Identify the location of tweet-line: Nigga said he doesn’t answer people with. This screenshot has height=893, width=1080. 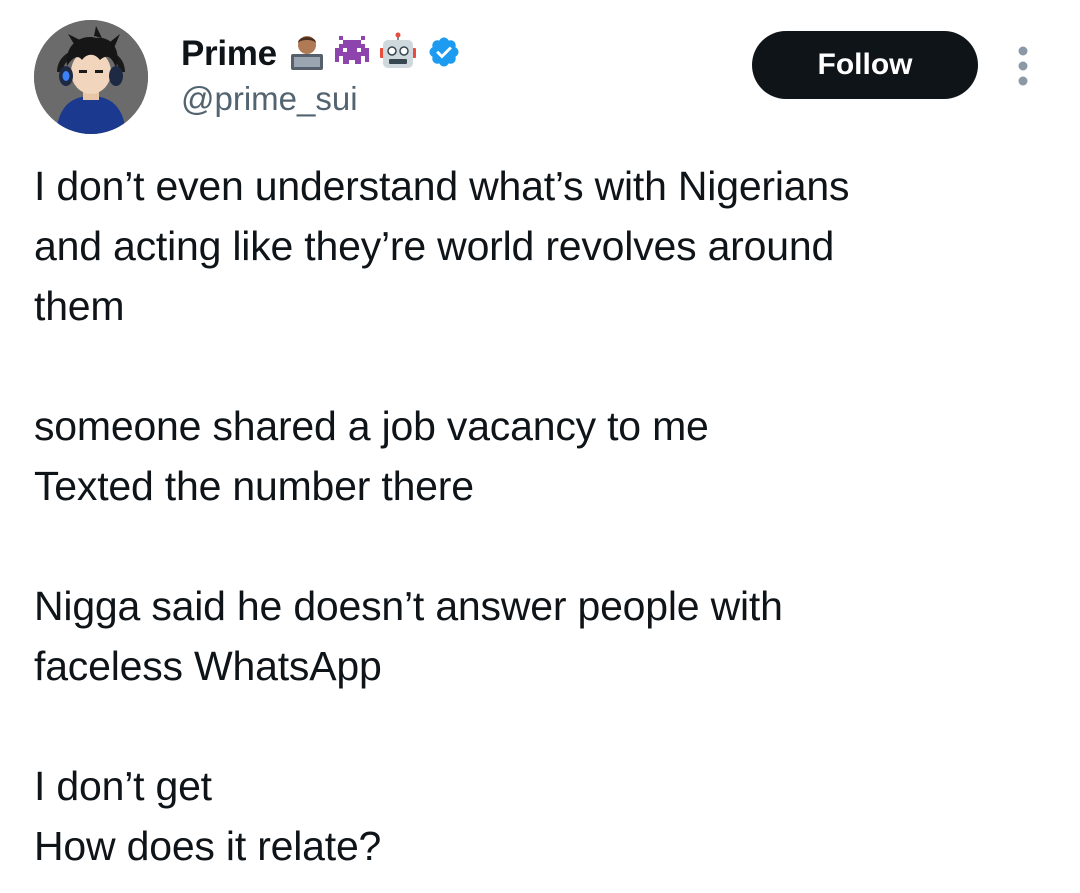
(408, 606).